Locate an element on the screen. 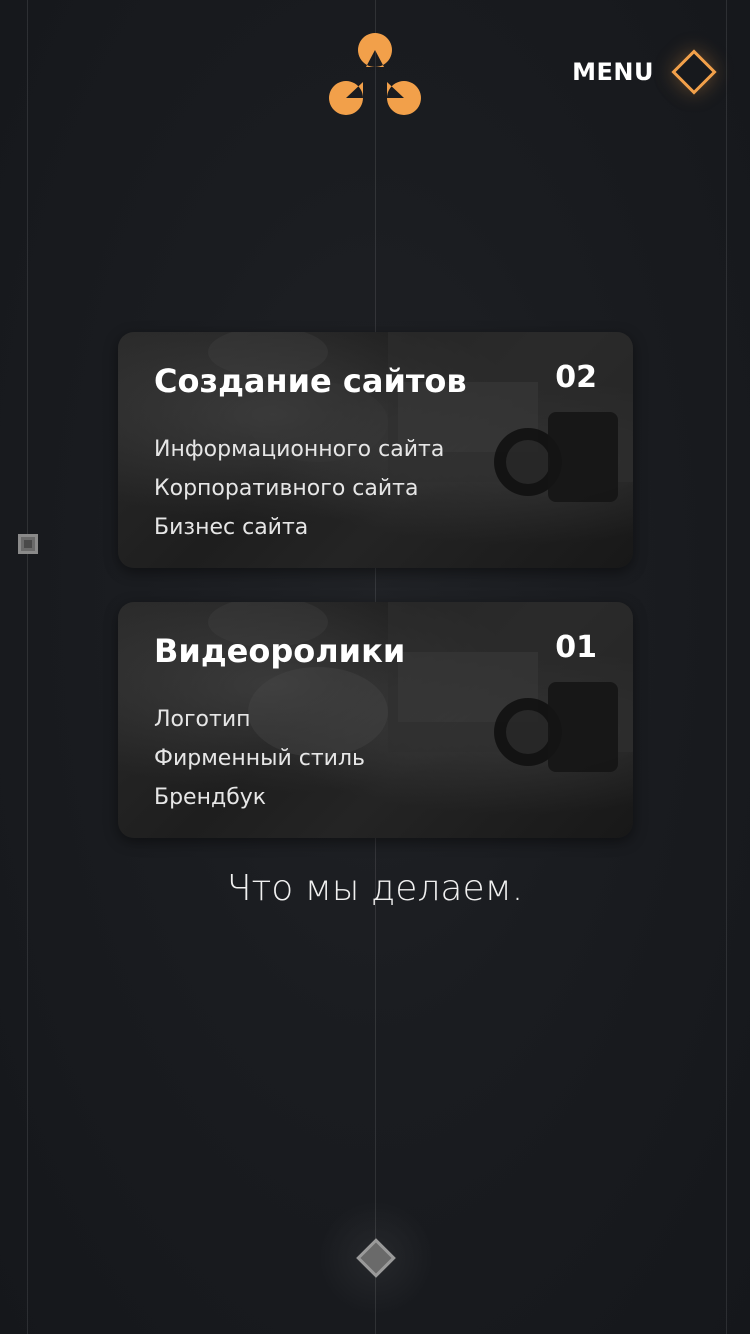 This screenshot has height=1334, width=750. three-circle-logo-icon is located at coordinates (374, 74).